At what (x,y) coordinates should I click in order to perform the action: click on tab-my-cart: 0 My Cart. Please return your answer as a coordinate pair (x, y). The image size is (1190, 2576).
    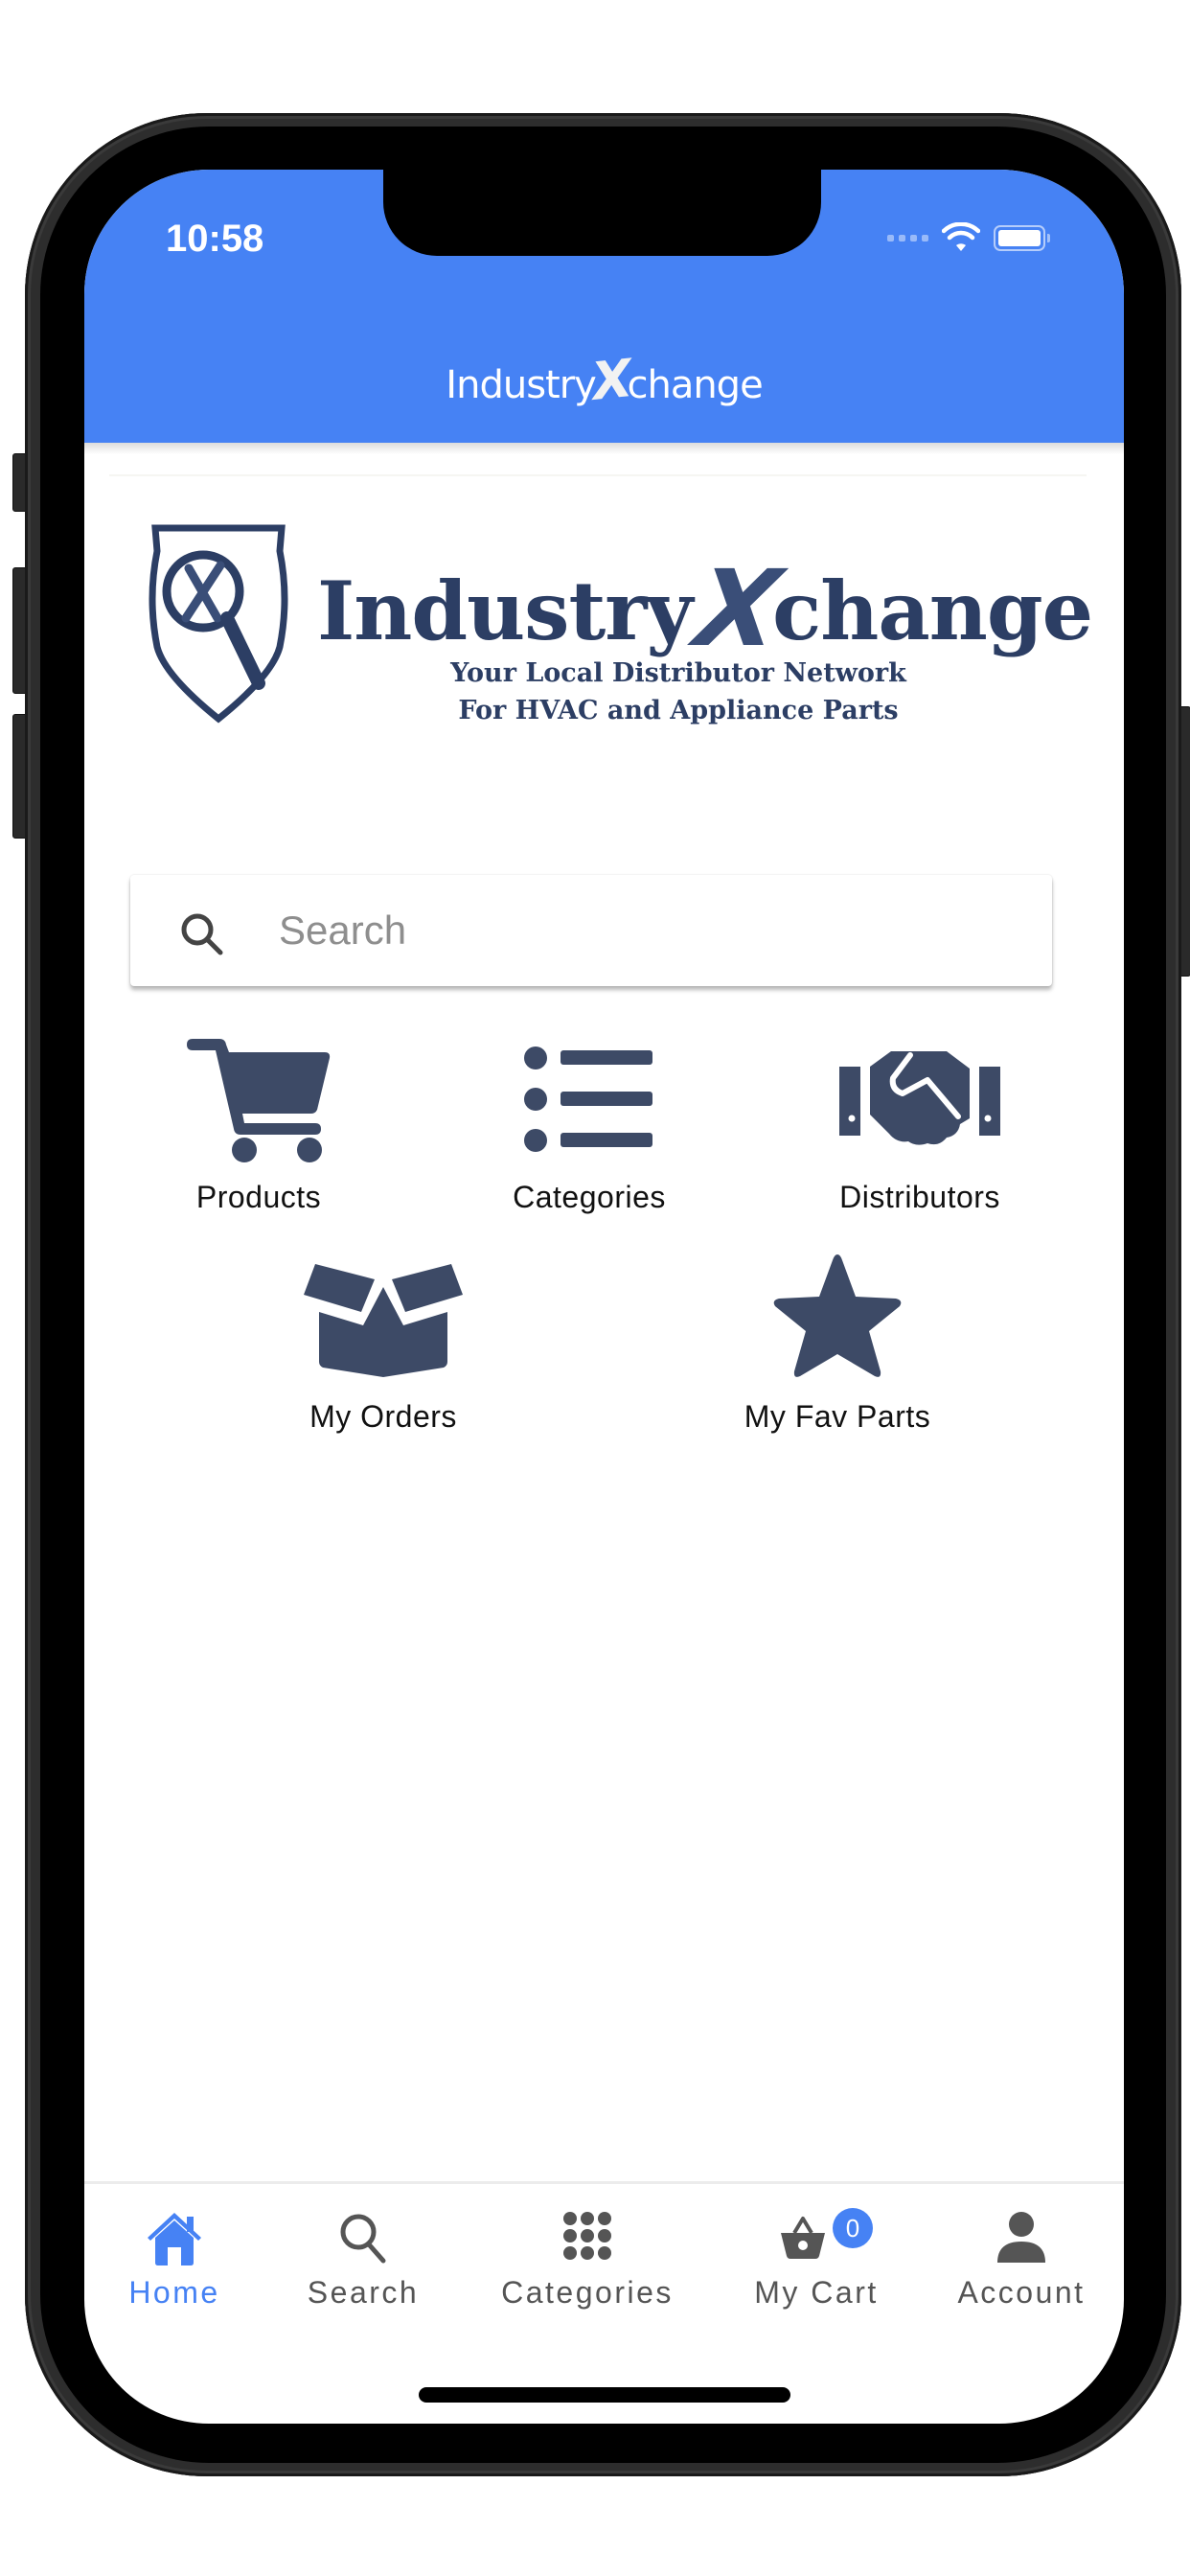
    Looking at the image, I should click on (817, 2255).